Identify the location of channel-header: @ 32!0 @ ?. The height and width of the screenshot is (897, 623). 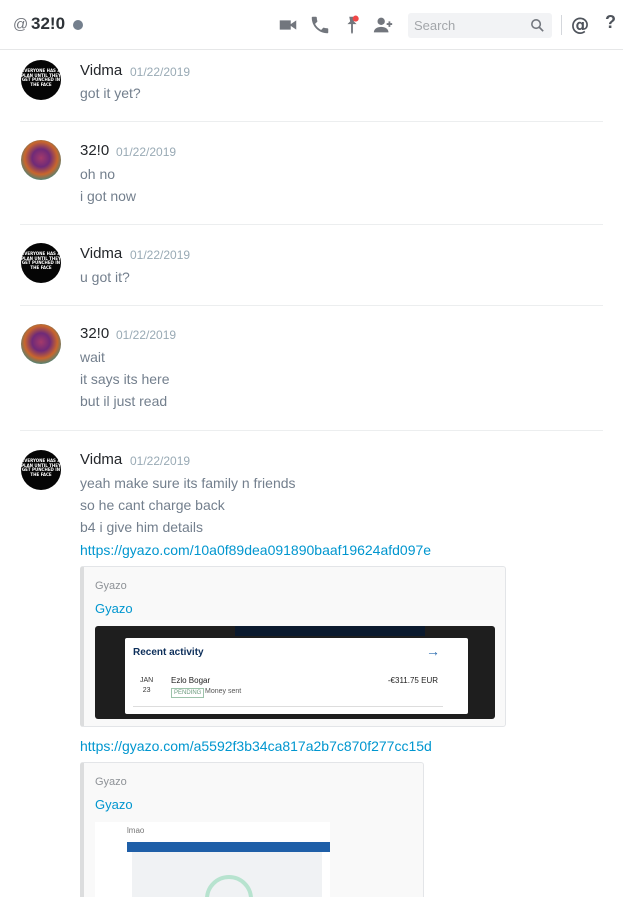
(311, 25).